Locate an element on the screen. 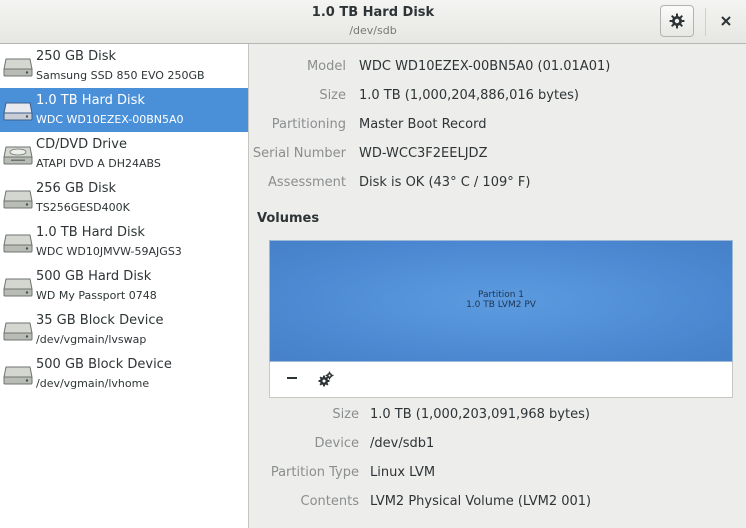  header-separator is located at coordinates (705, 22).